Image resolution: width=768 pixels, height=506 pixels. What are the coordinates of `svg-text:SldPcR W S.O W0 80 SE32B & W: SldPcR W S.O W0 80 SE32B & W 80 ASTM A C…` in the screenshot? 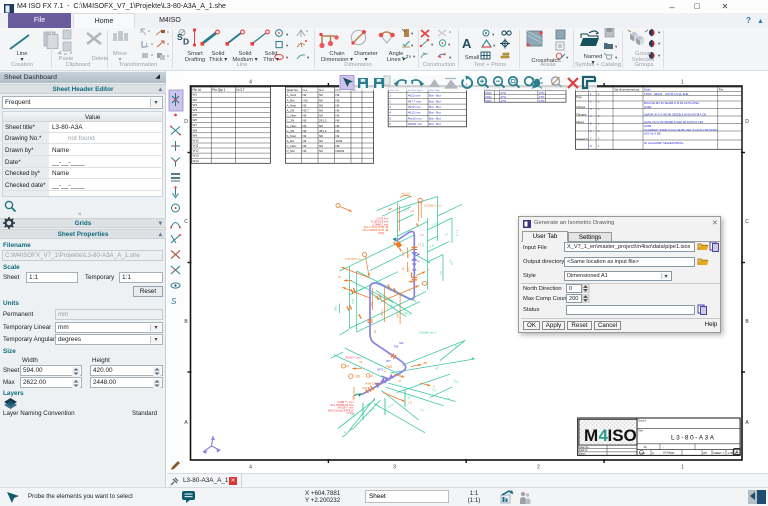 It's located at (675, 115).